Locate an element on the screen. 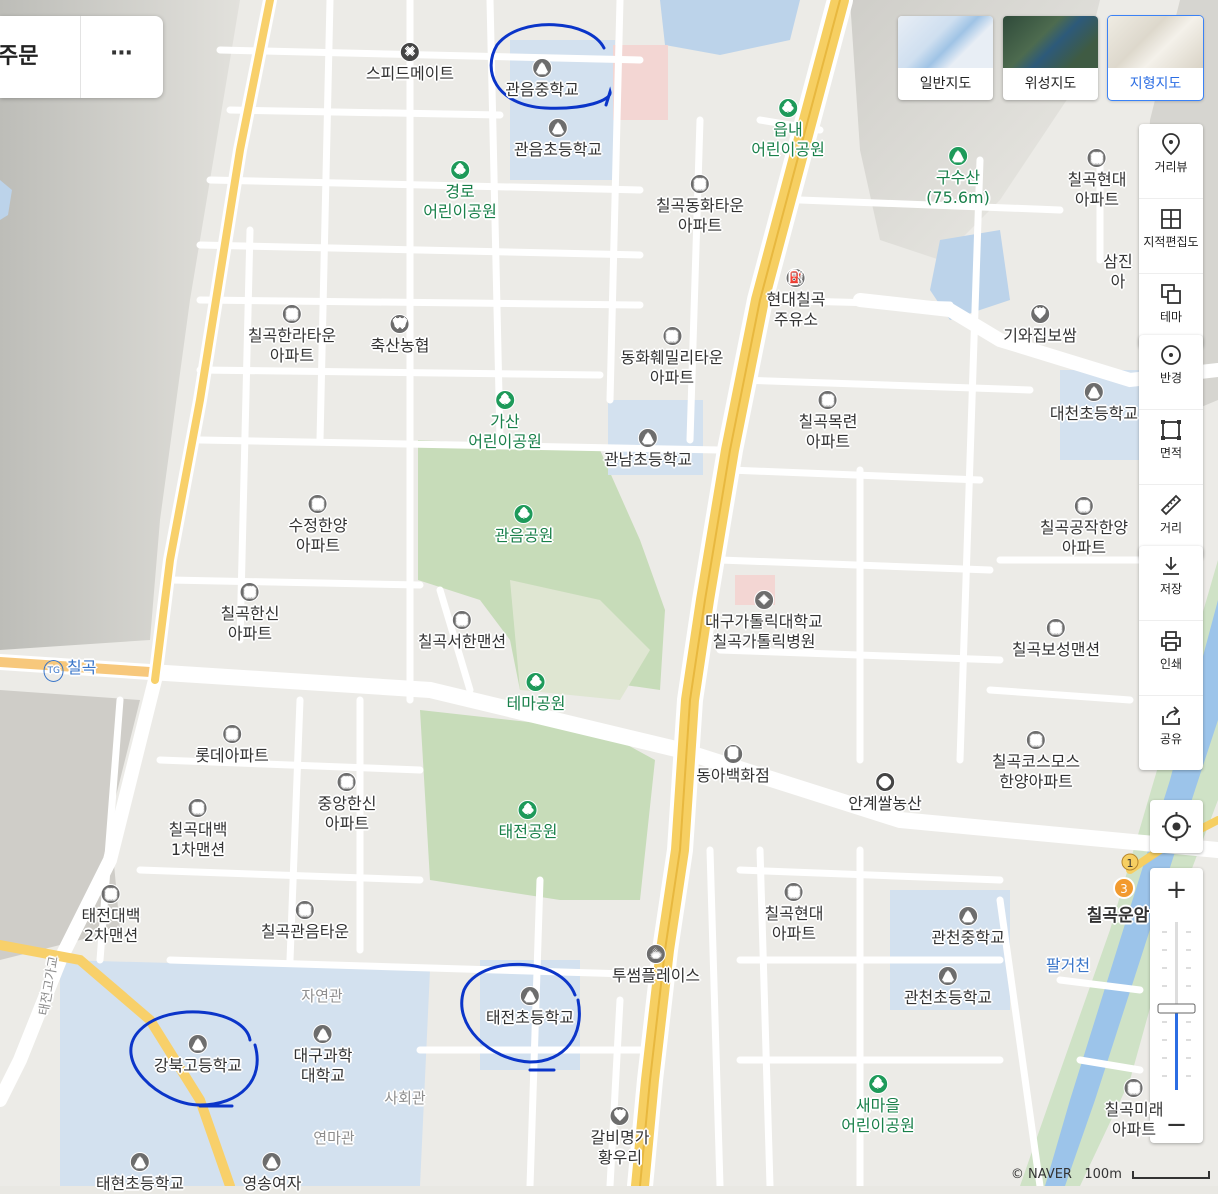 The height and width of the screenshot is (1194, 1218). tool-print-label: 인쇄 is located at coordinates (1171, 664).